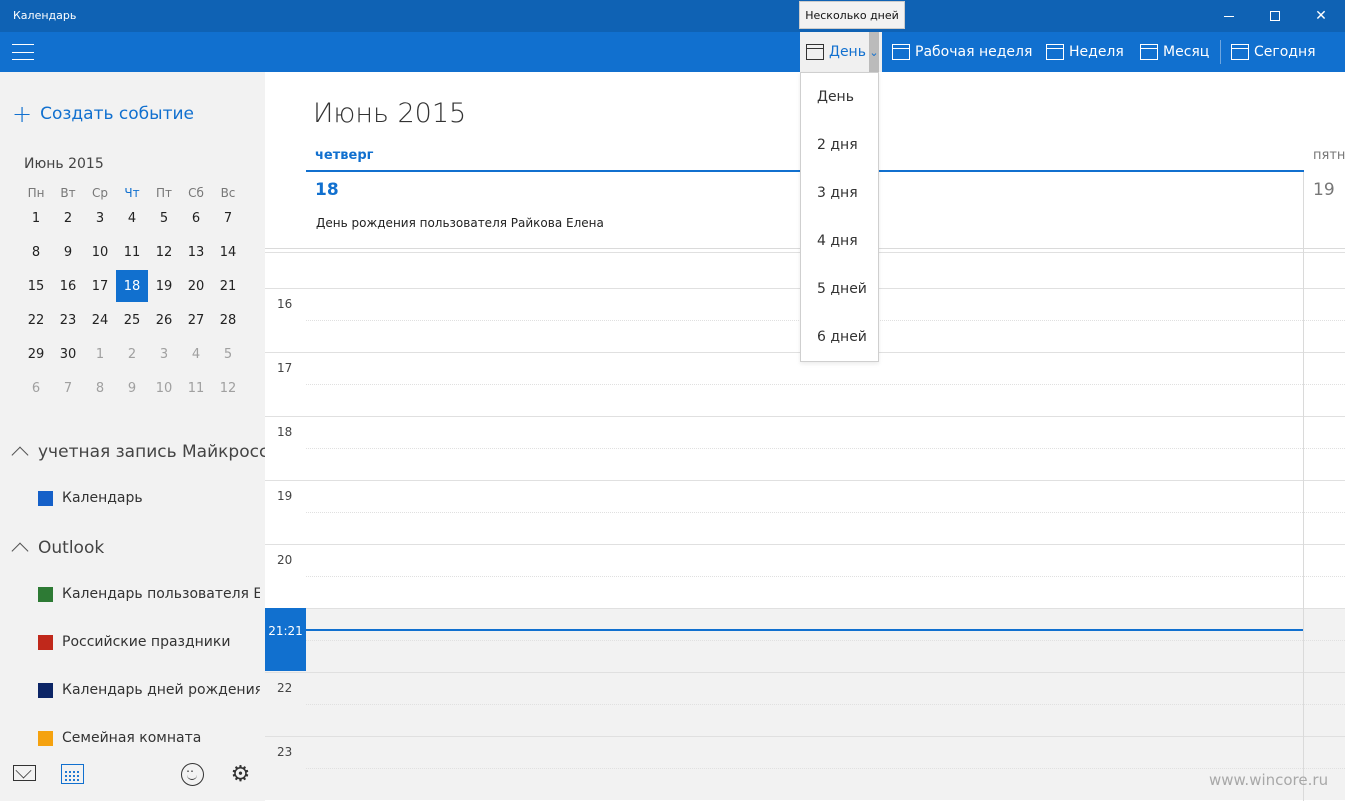 This screenshot has width=1345, height=801. Describe the element at coordinates (837, 241) in the screenshot. I see `view-option: 4 дня` at that location.